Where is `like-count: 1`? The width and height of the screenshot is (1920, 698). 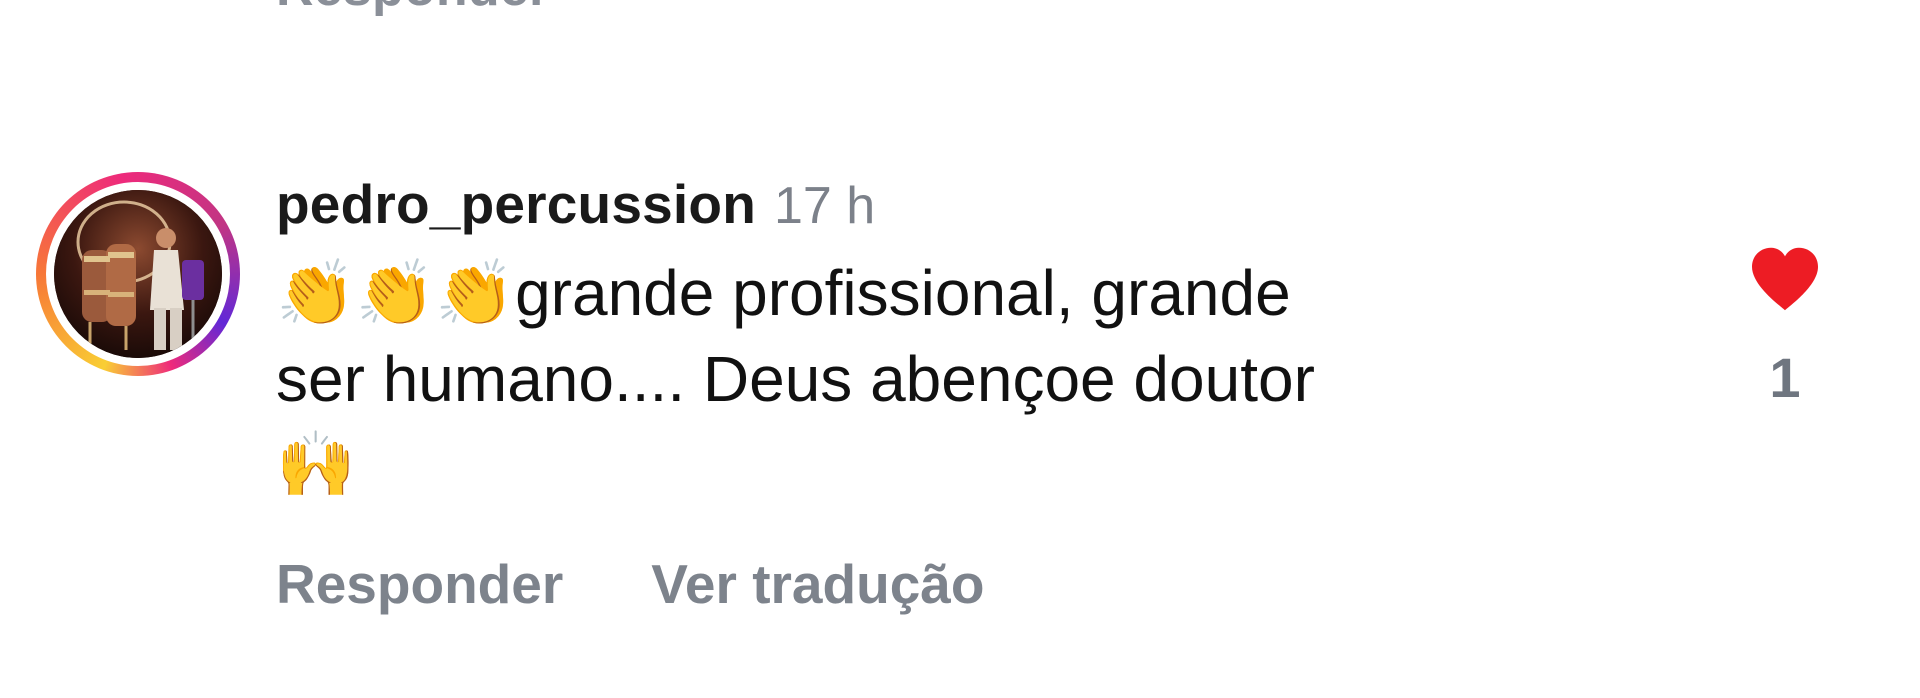
like-count: 1 is located at coordinates (1784, 378).